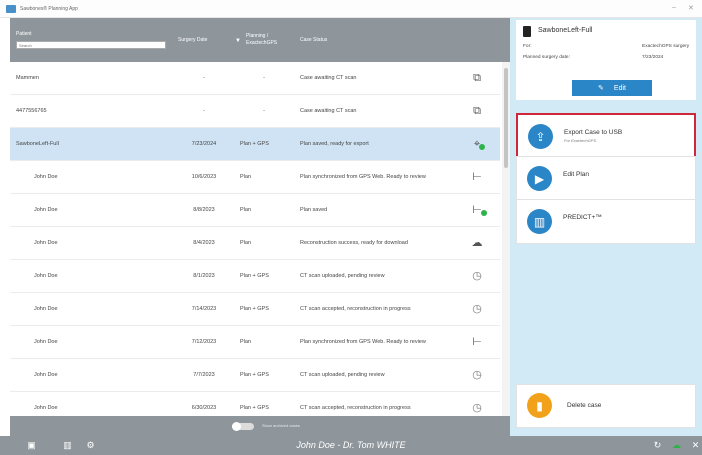 Image resolution: width=702 pixels, height=455 pixels. Describe the element at coordinates (238, 41) in the screenshot. I see `sort-descending-icon: ▼` at that location.